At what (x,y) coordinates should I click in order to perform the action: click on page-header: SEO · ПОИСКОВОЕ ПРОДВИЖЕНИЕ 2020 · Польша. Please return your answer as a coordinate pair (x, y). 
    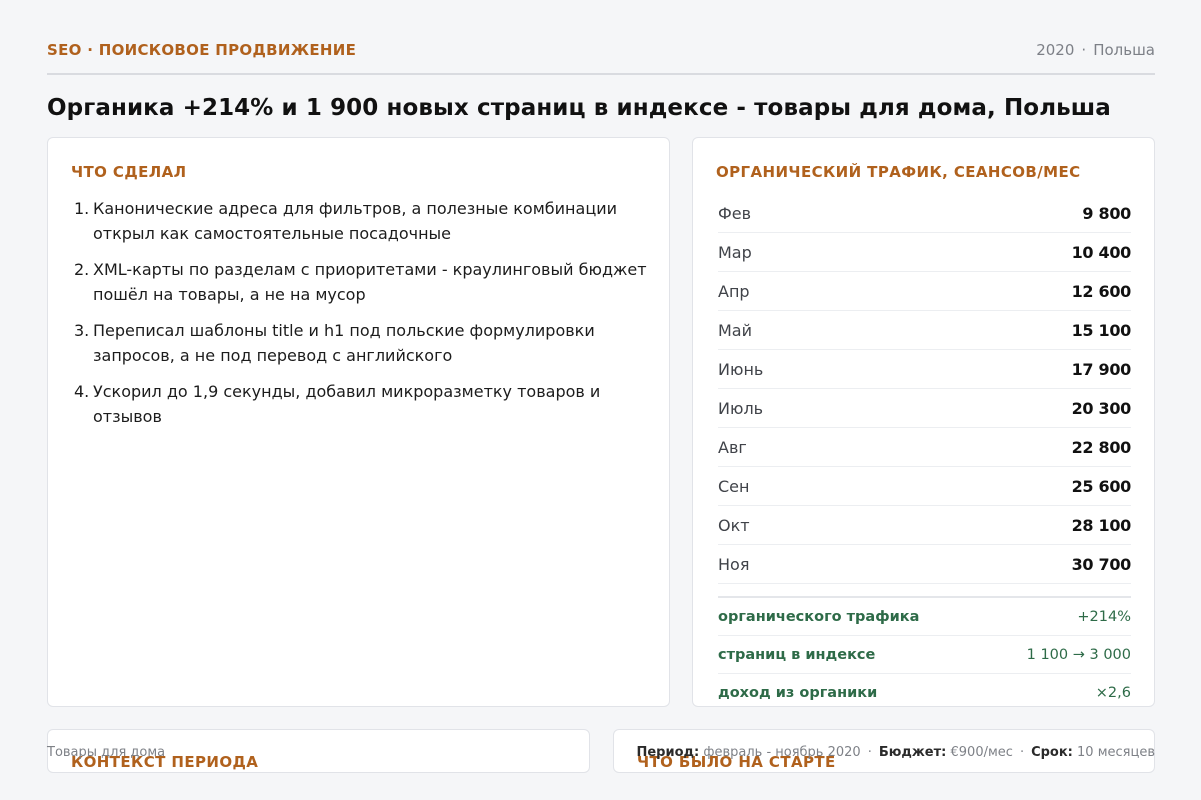
    Looking at the image, I should click on (601, 56).